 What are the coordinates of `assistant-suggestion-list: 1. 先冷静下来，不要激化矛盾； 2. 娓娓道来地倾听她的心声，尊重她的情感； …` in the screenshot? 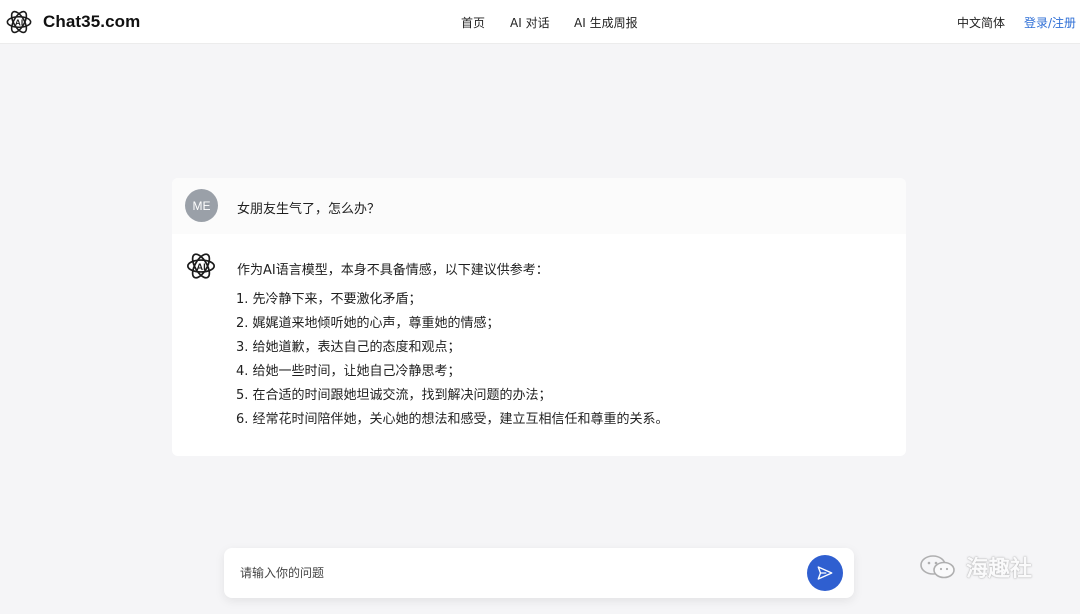 It's located at (452, 362).